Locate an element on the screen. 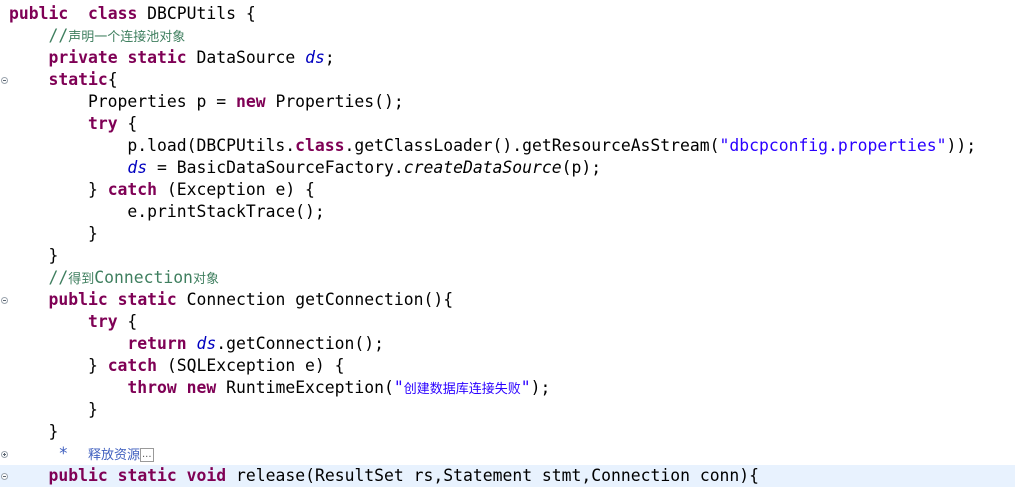  fold-expand-icon is located at coordinates (4, 454).